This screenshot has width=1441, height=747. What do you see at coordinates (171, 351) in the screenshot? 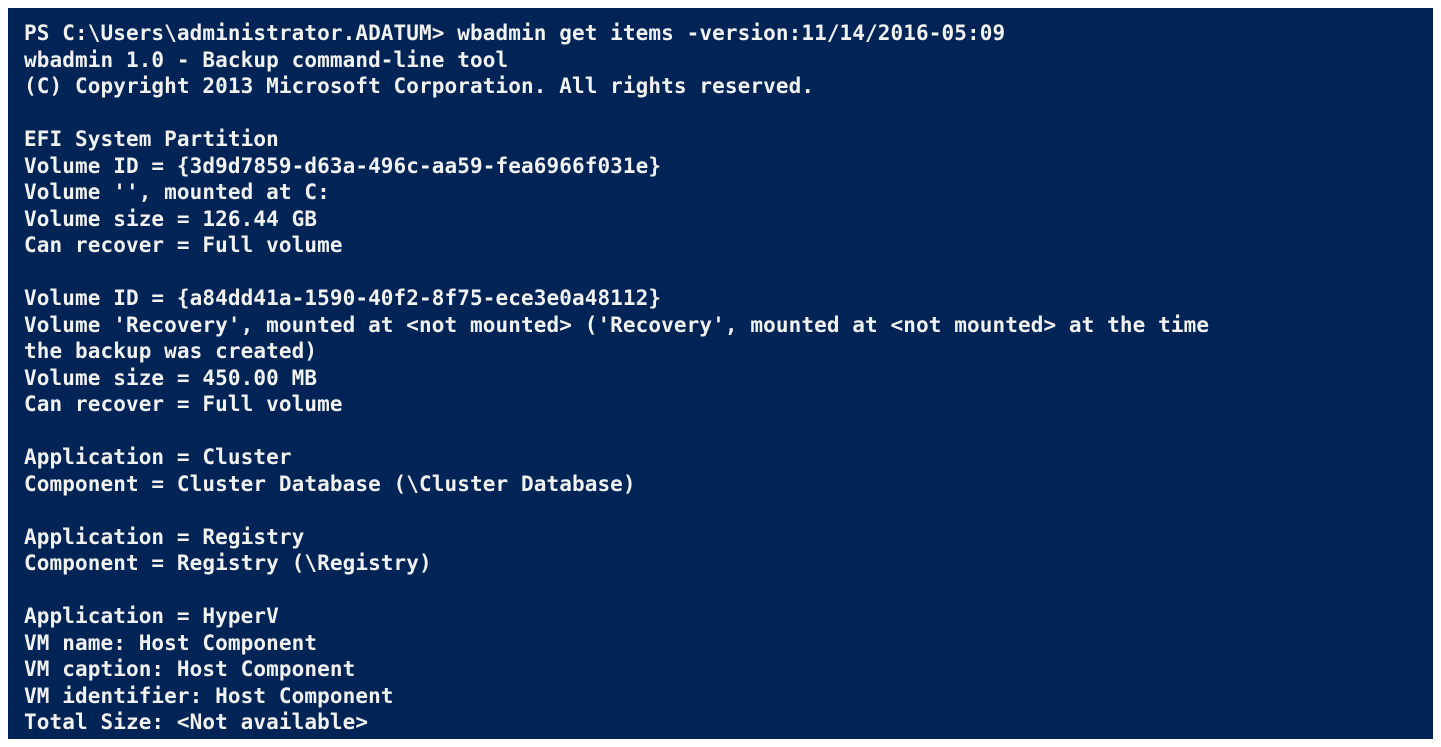
I see `output-line: the backup was created)` at bounding box center [171, 351].